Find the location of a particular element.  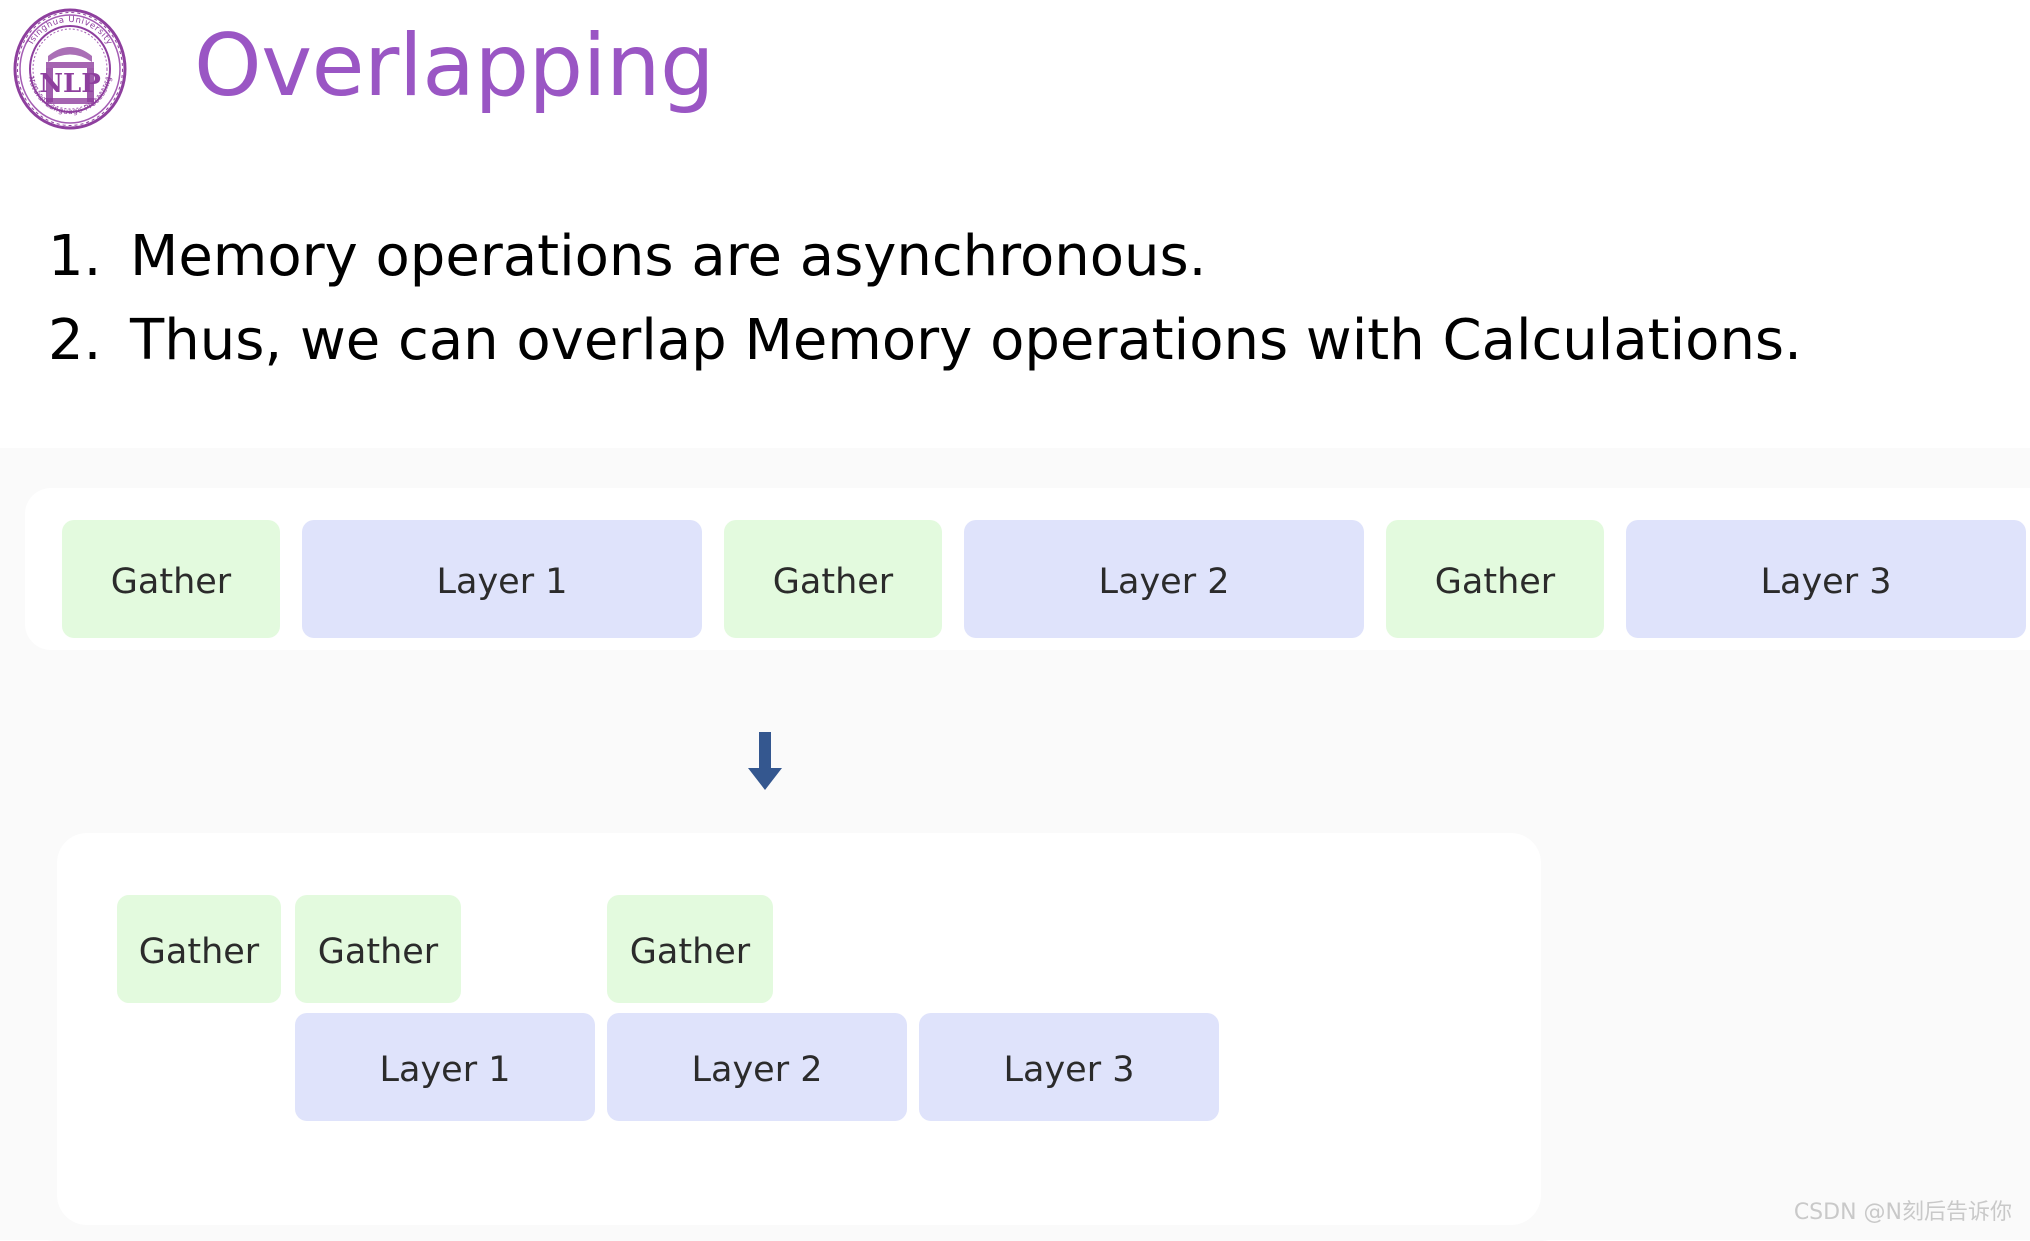

csdn-watermark: CSDN @N刻后告诉你 is located at coordinates (1902, 1212).